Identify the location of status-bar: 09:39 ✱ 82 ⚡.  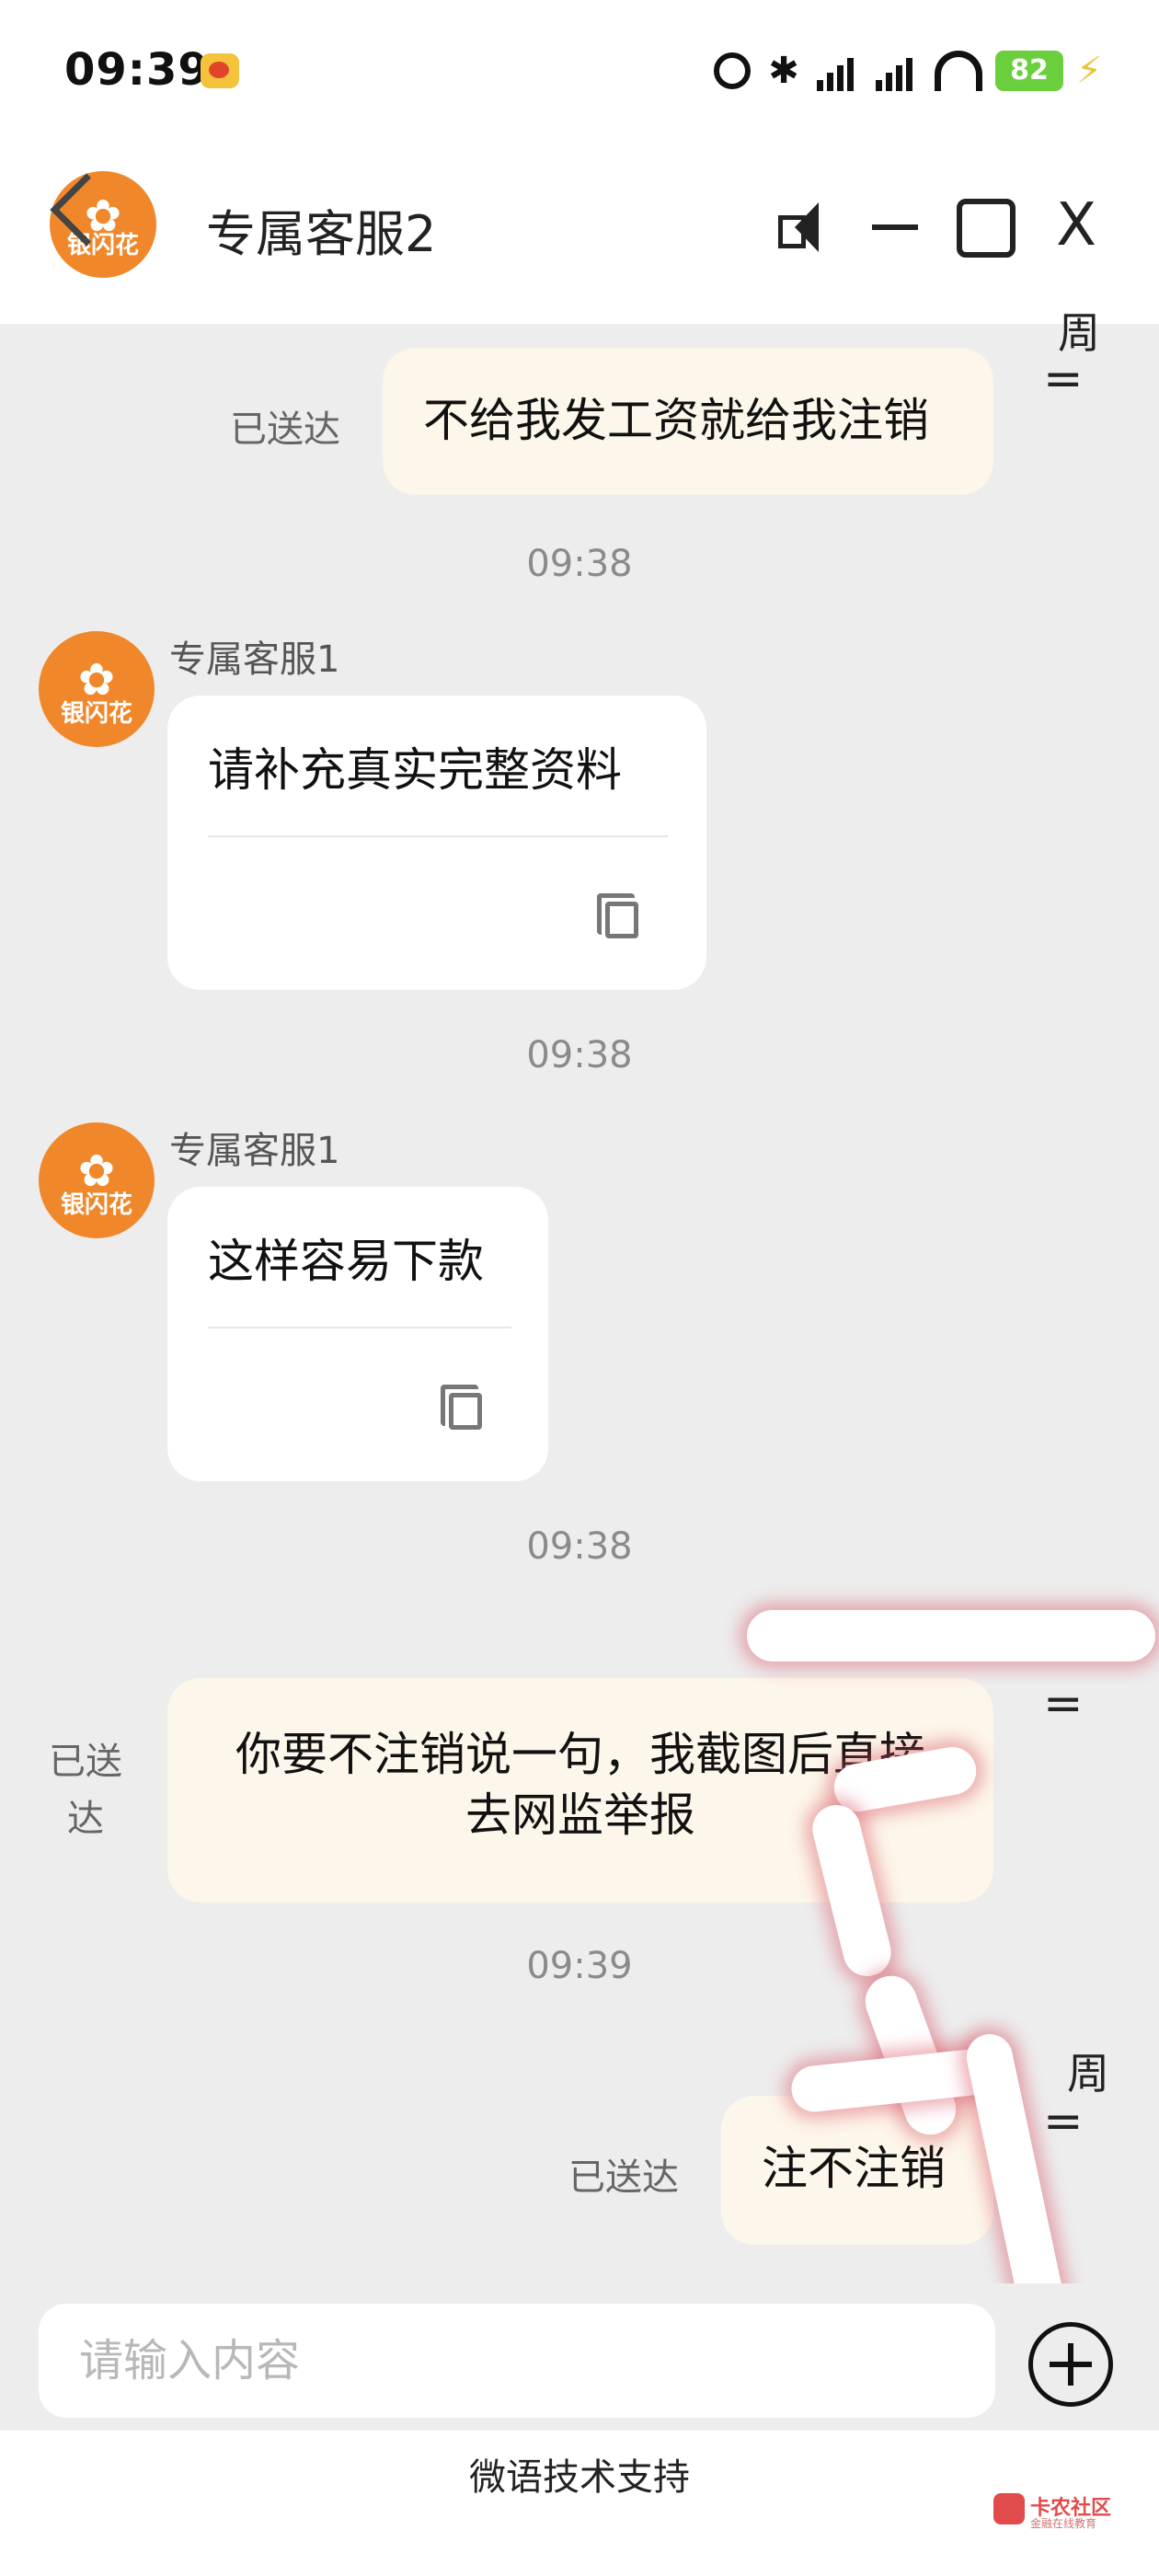
(579, 73).